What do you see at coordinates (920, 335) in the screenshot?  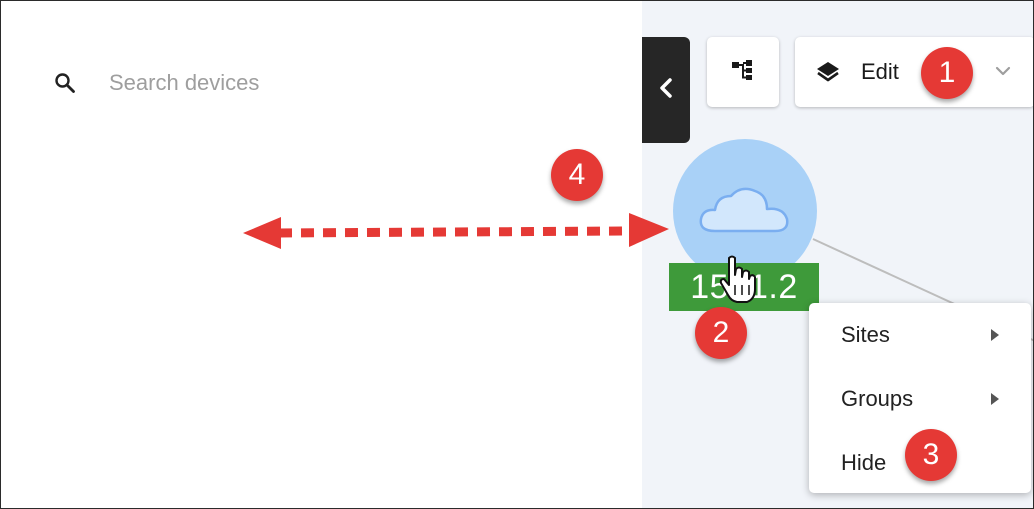 I see `menu-item-sites: Sites` at bounding box center [920, 335].